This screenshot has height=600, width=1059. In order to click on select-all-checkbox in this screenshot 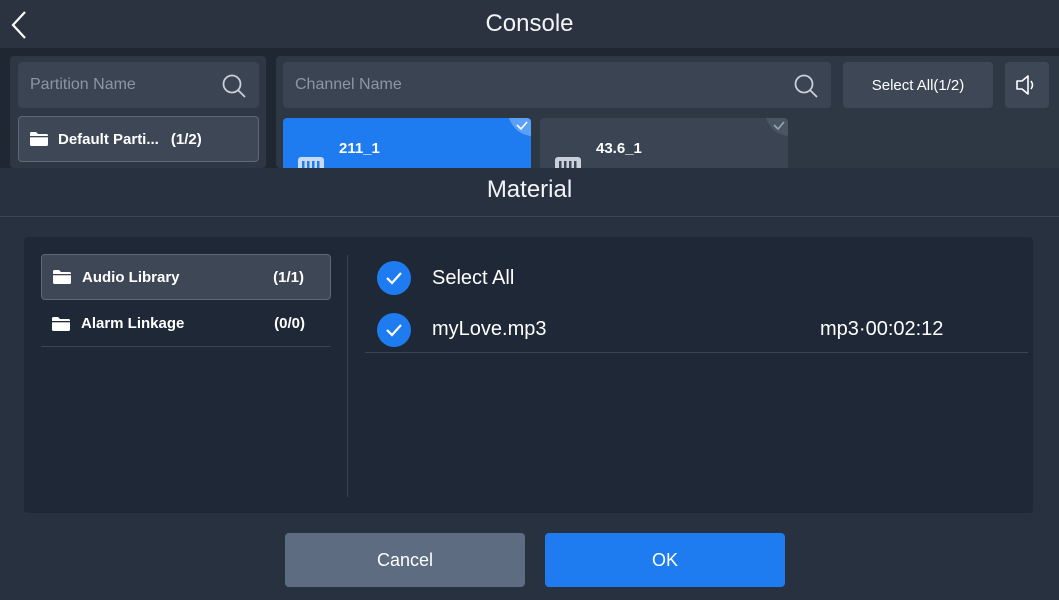, I will do `click(394, 278)`.